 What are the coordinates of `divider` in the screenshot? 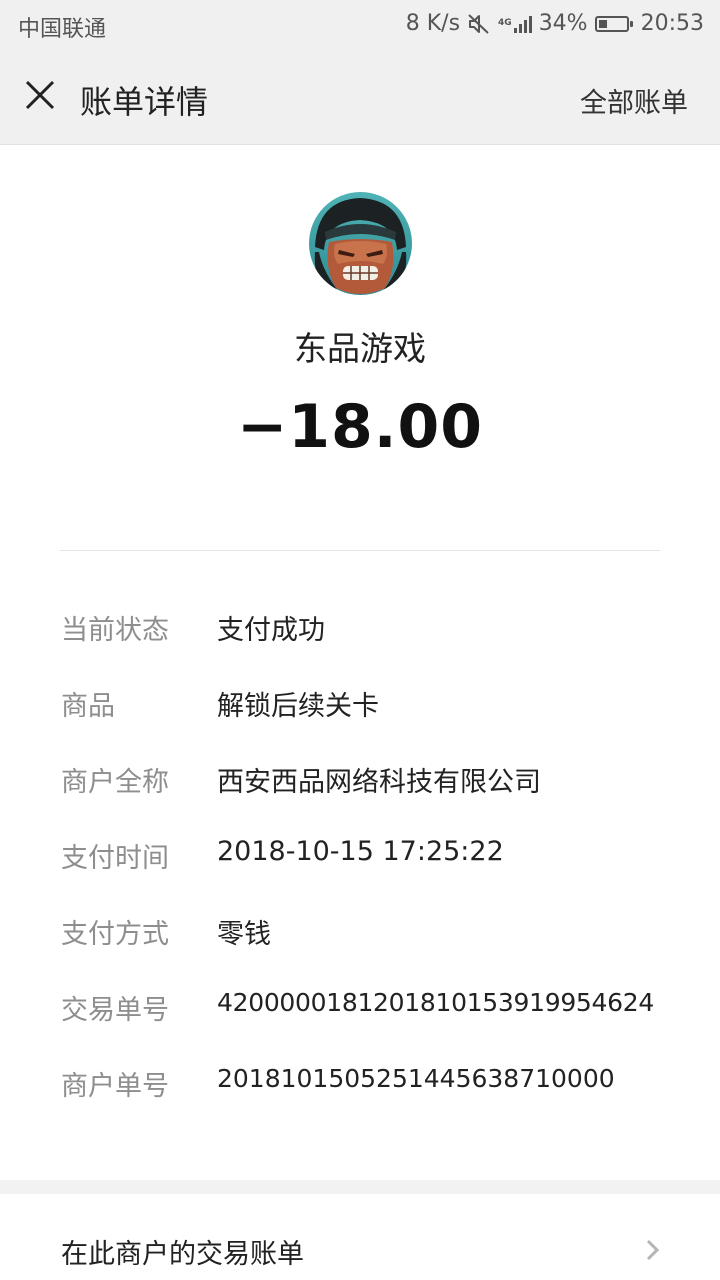 It's located at (360, 550).